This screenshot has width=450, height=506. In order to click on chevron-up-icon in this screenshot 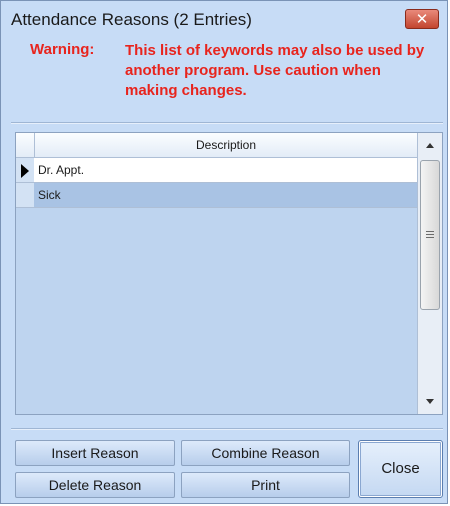, I will do `click(430, 145)`.